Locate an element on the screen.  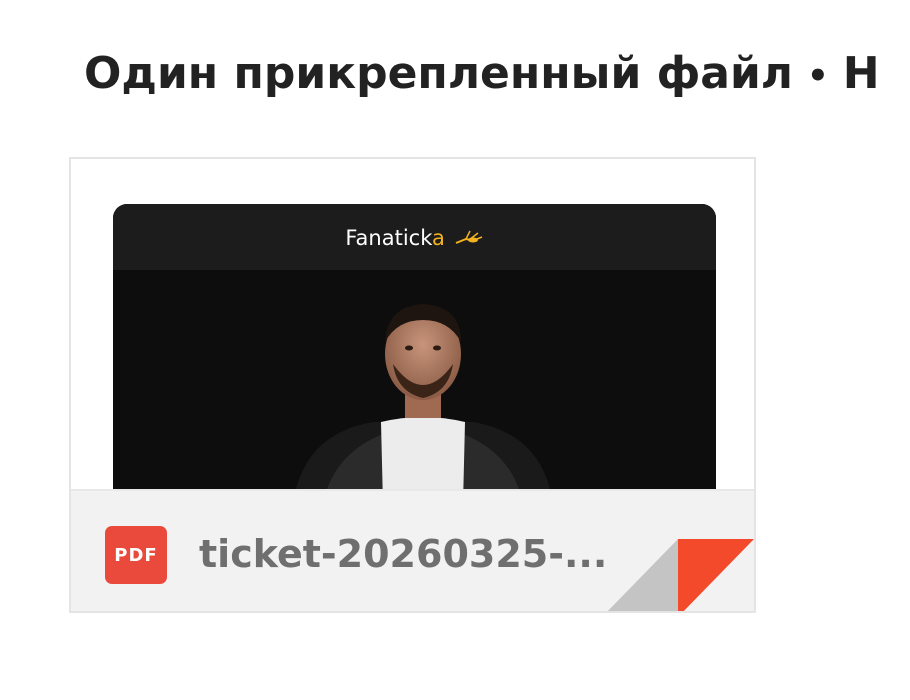
brand-main-text: Fanatick is located at coordinates (389, 238).